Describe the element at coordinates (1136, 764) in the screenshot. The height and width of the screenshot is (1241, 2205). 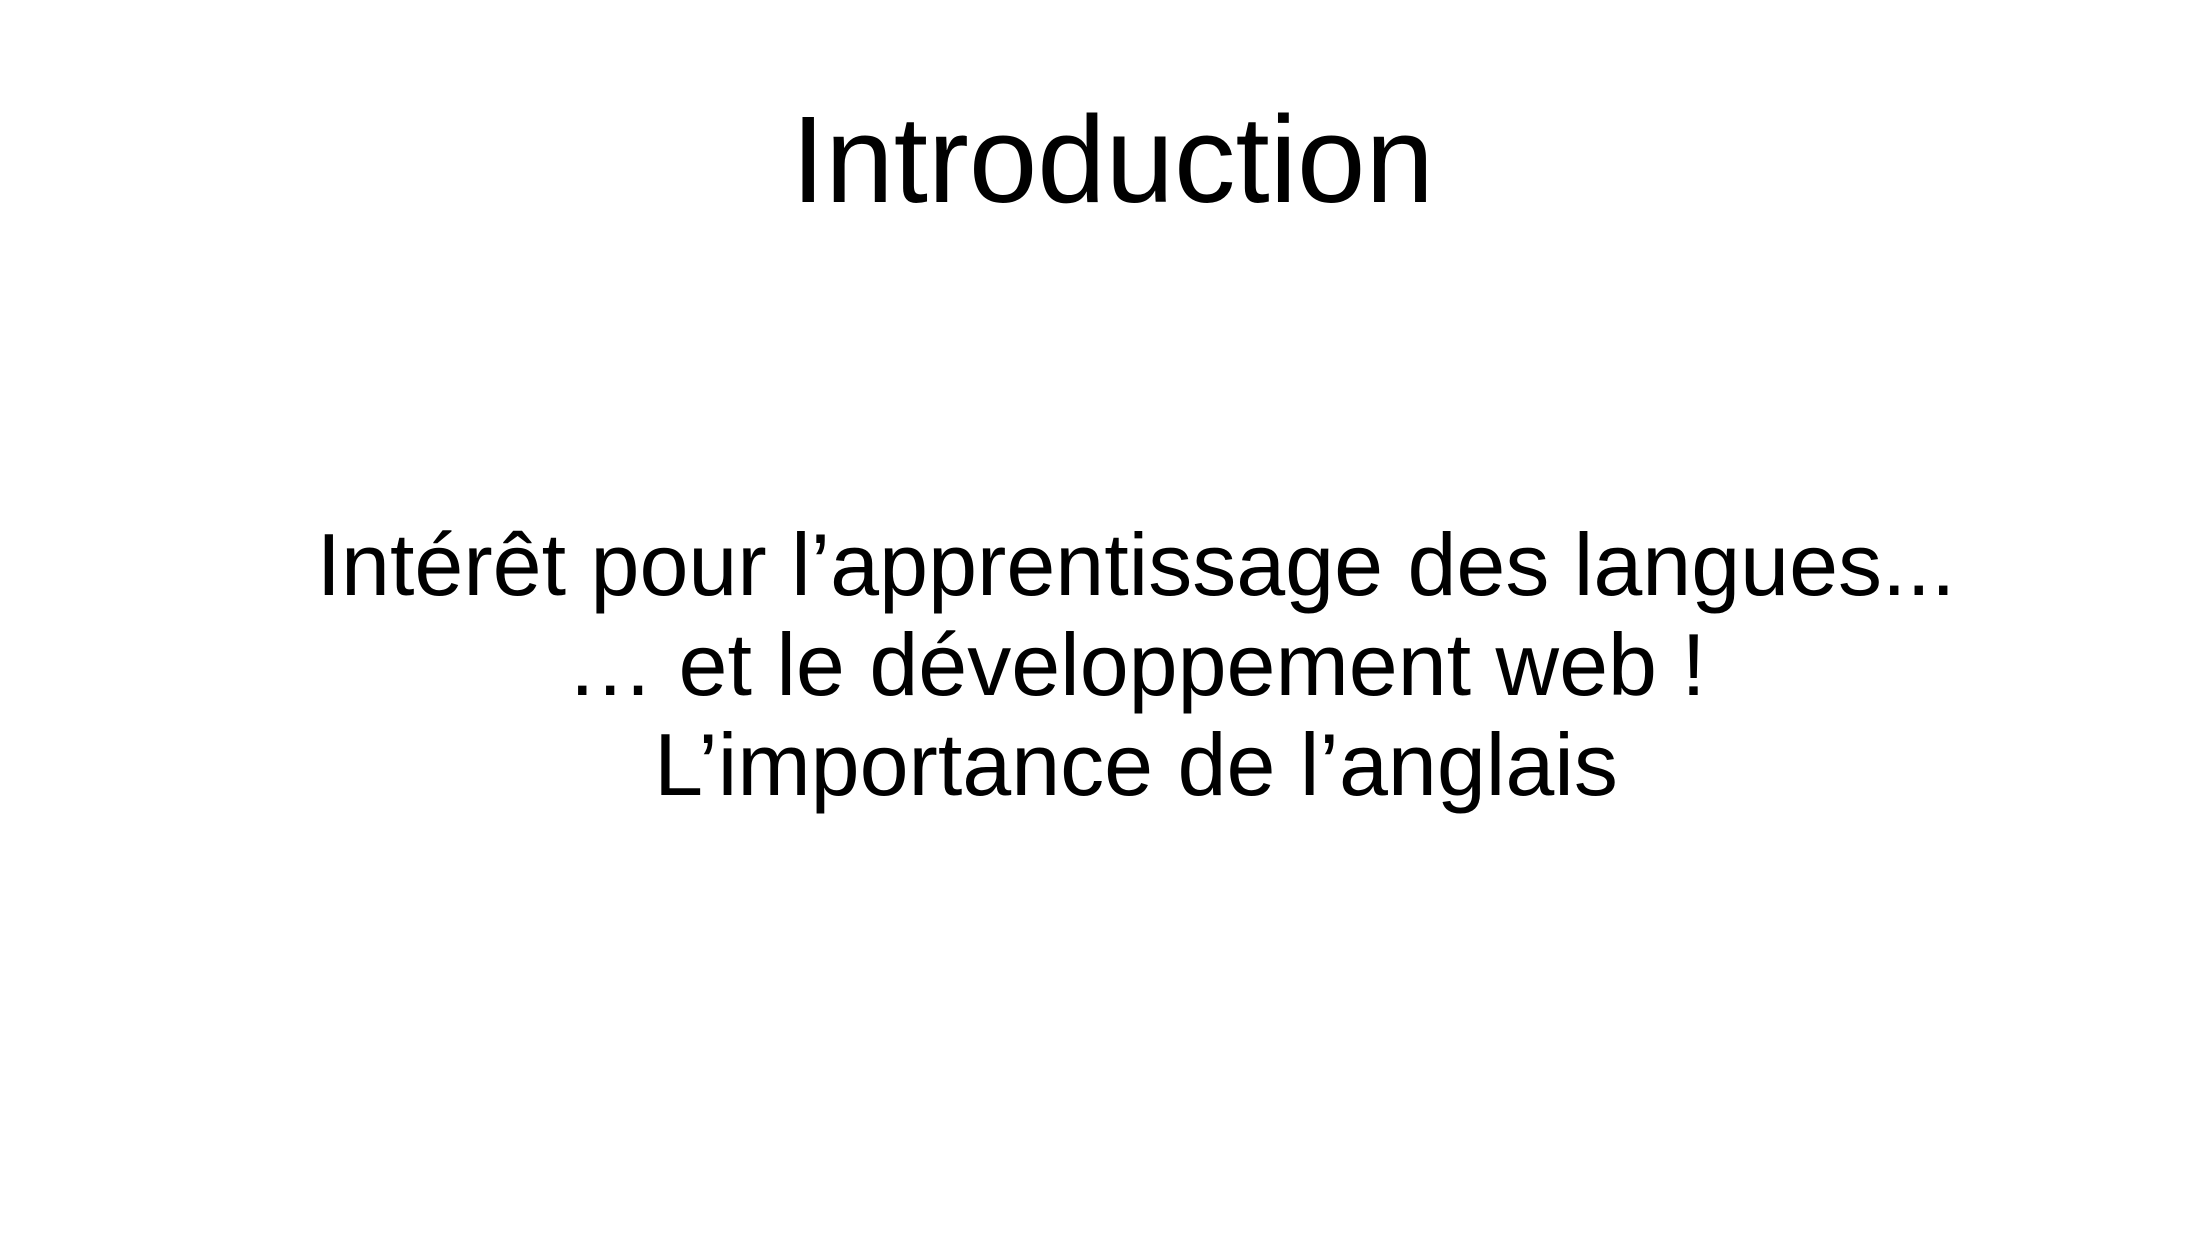
I see `body-line: L’importance de l’anglais` at that location.